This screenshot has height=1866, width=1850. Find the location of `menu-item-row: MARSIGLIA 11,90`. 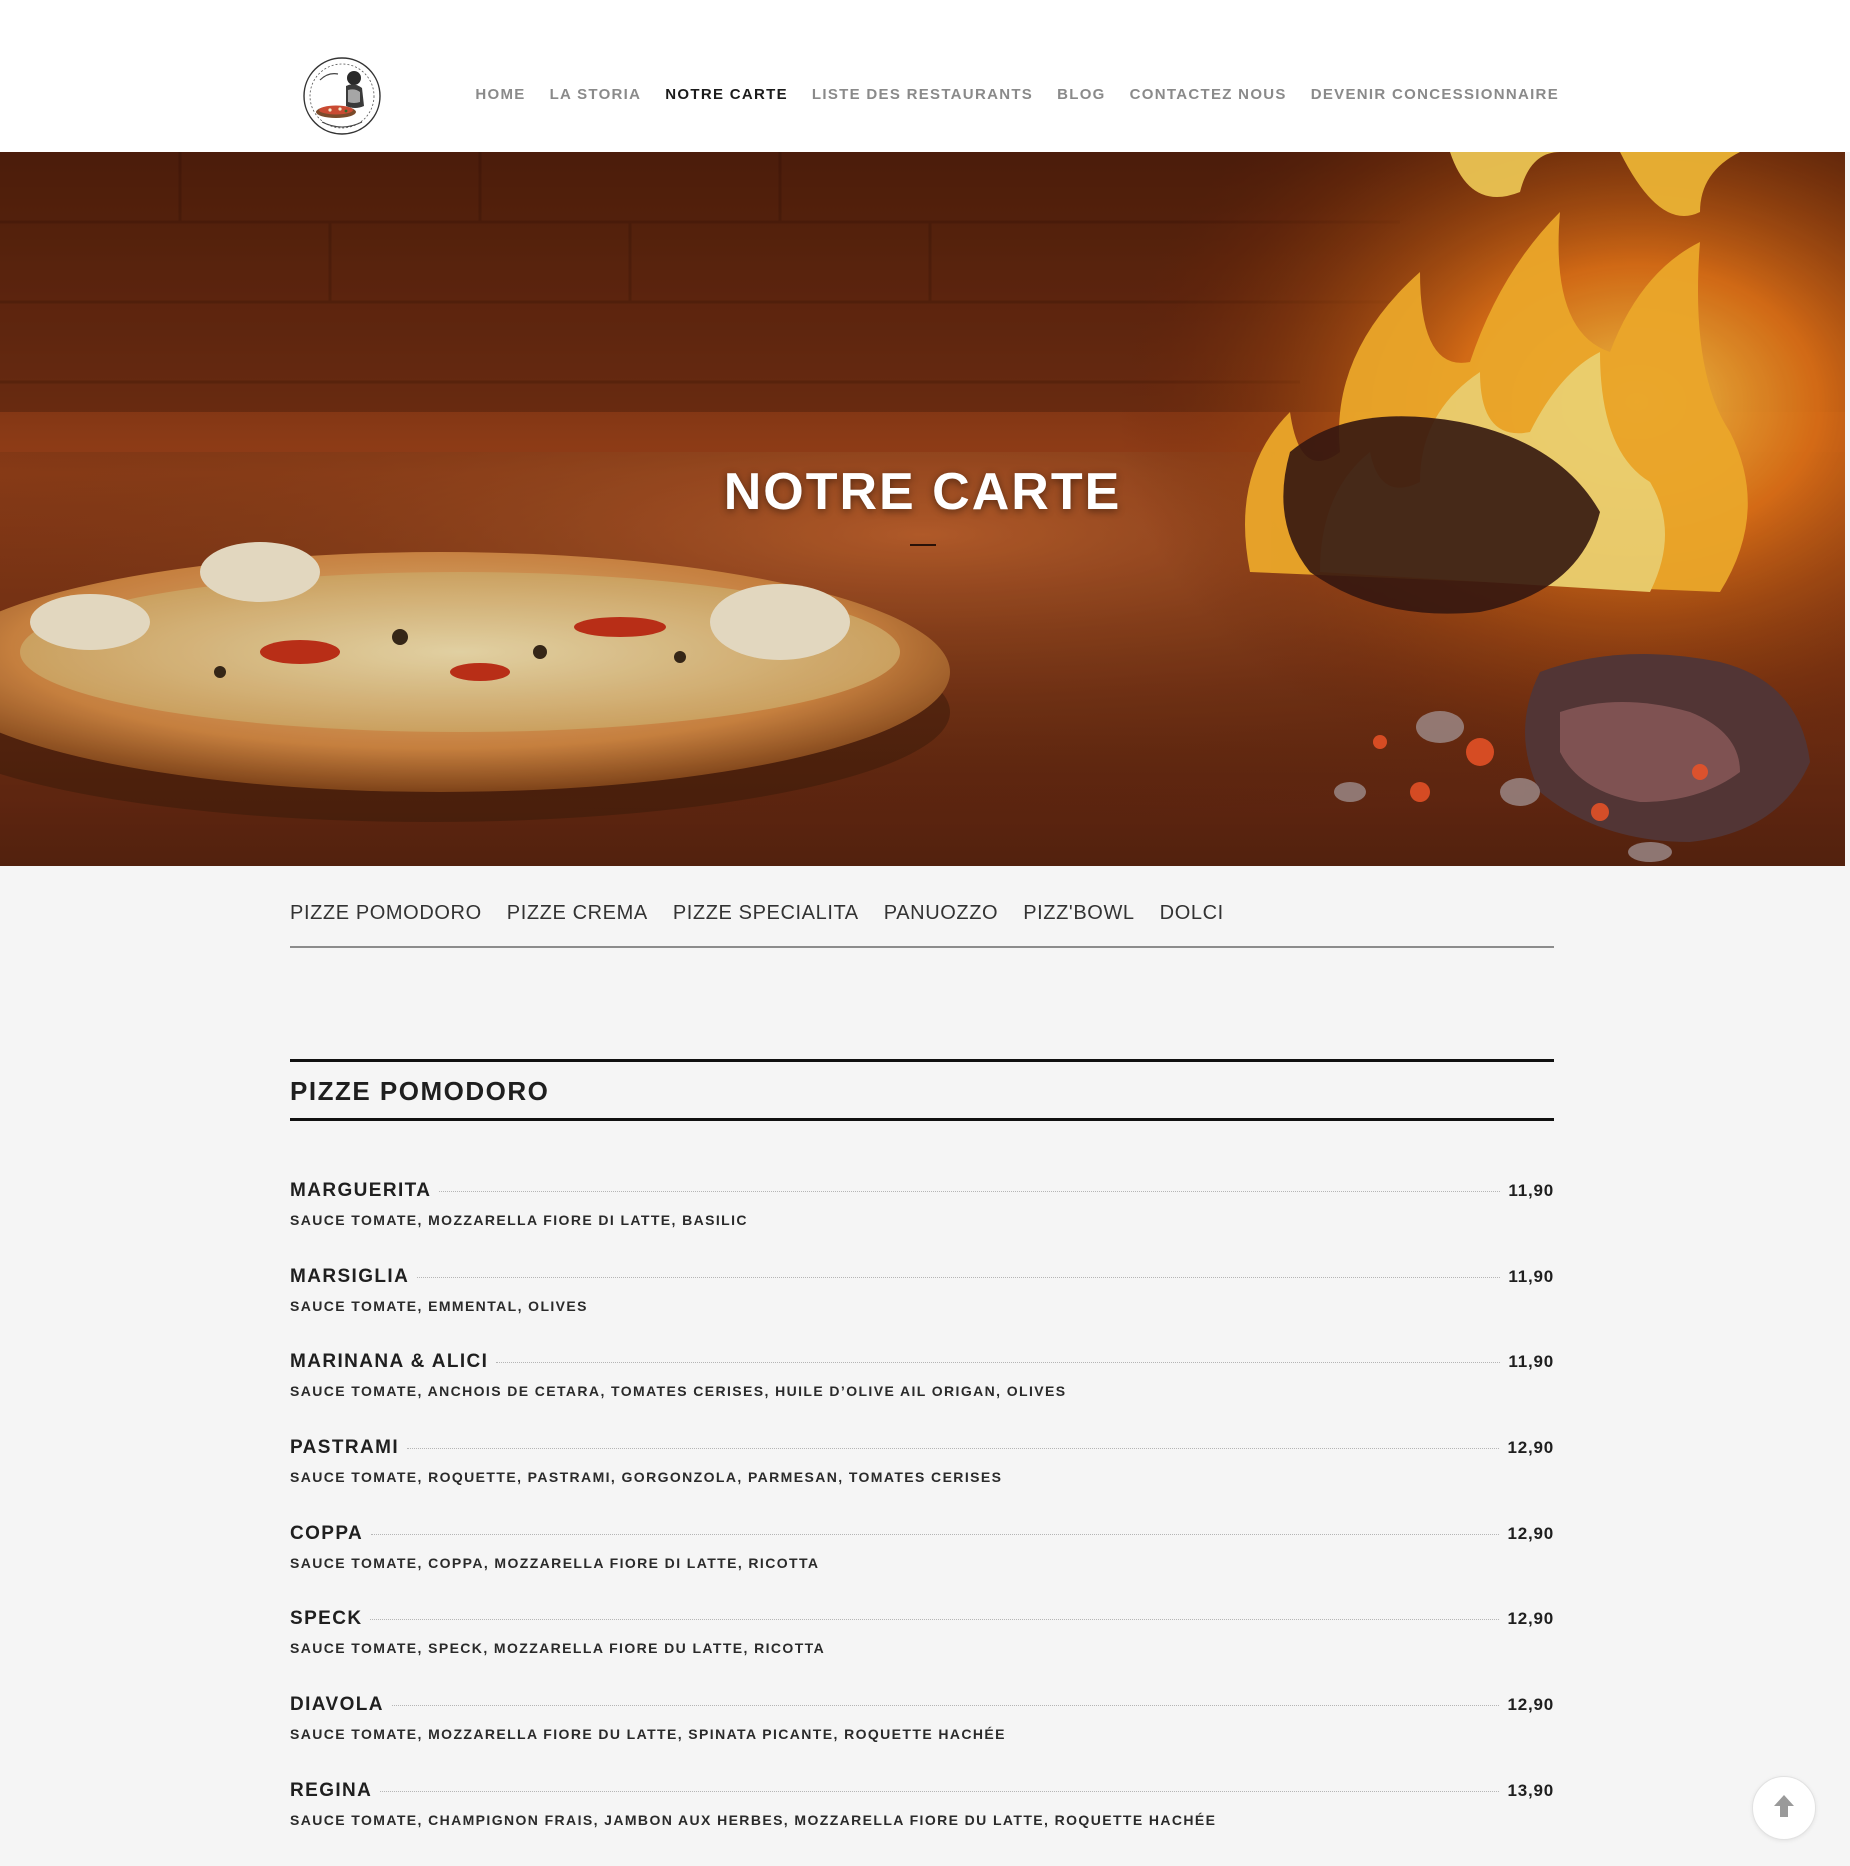

menu-item-row: MARSIGLIA 11,90 is located at coordinates (922, 1277).